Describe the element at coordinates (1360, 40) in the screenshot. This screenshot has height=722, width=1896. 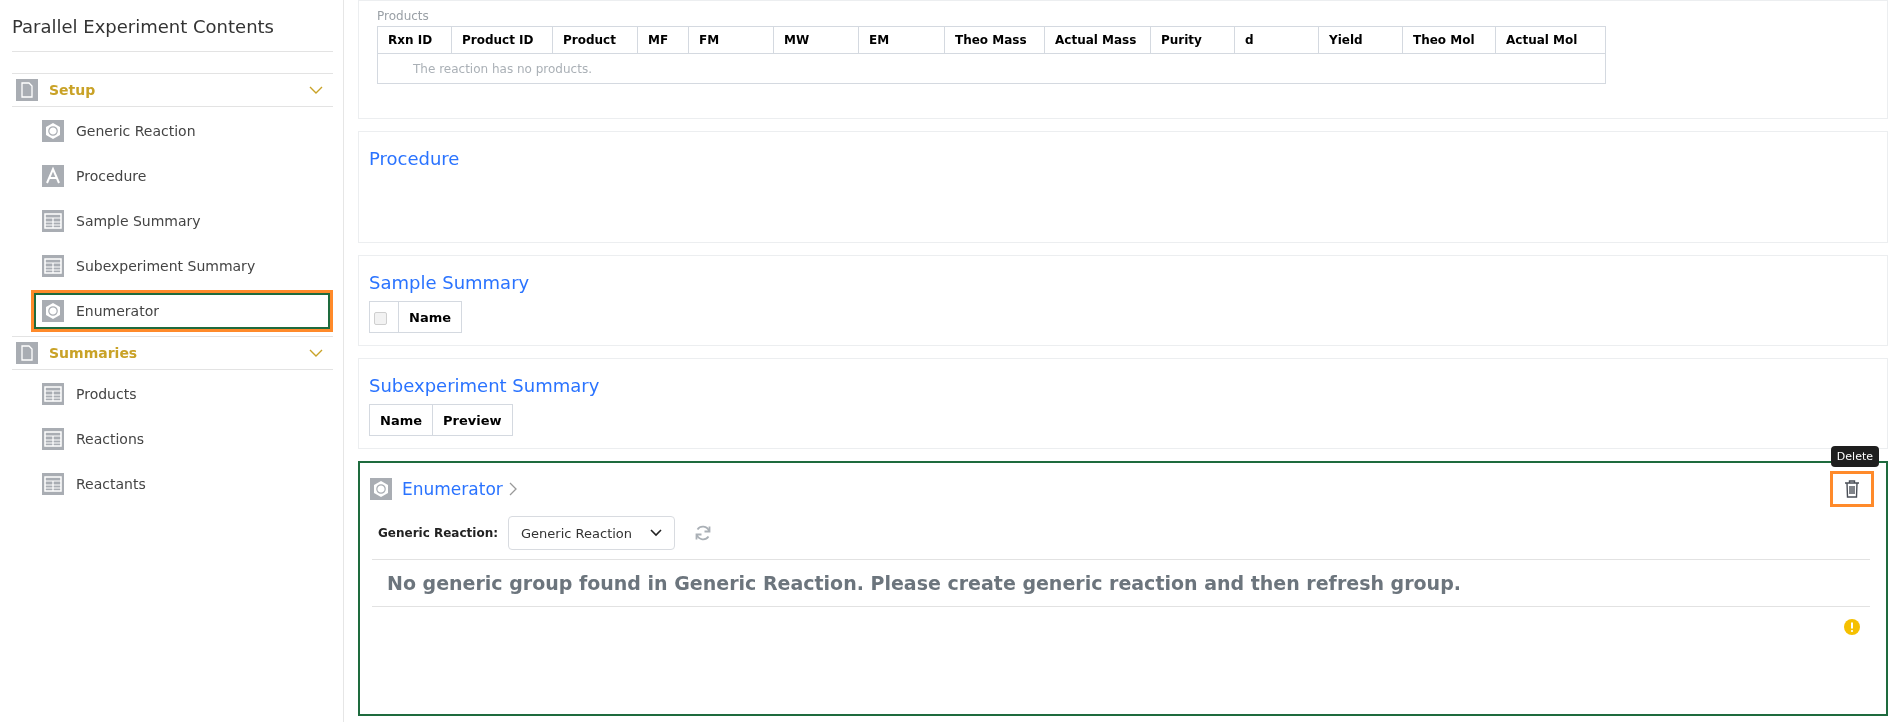
I see `column-header: Yield` at that location.